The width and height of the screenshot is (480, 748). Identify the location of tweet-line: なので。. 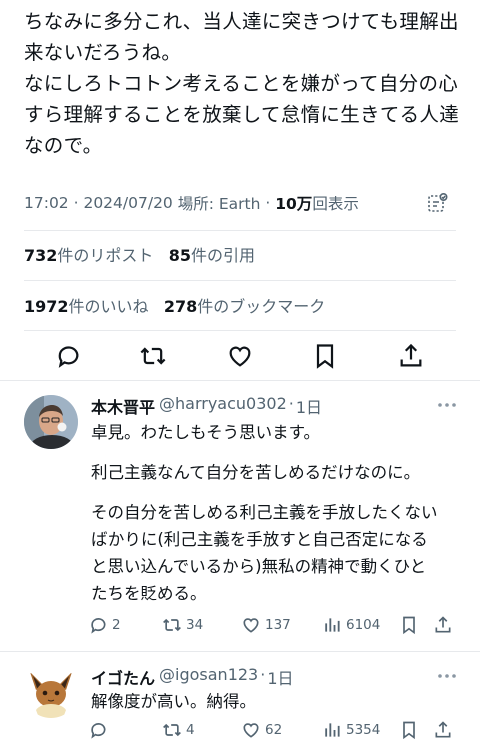
(63, 145).